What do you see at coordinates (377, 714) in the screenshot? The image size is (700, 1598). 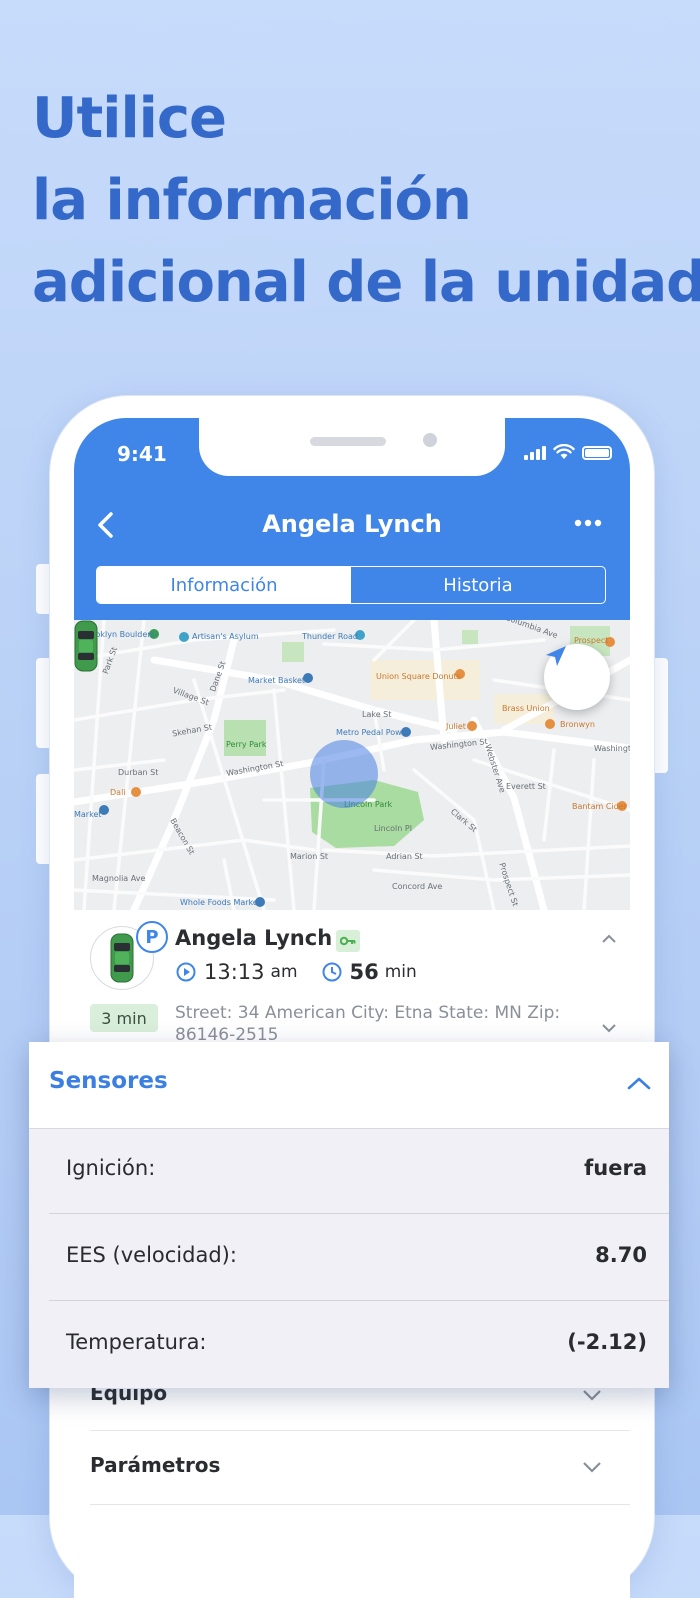 I see `map-label: Lake St` at bounding box center [377, 714].